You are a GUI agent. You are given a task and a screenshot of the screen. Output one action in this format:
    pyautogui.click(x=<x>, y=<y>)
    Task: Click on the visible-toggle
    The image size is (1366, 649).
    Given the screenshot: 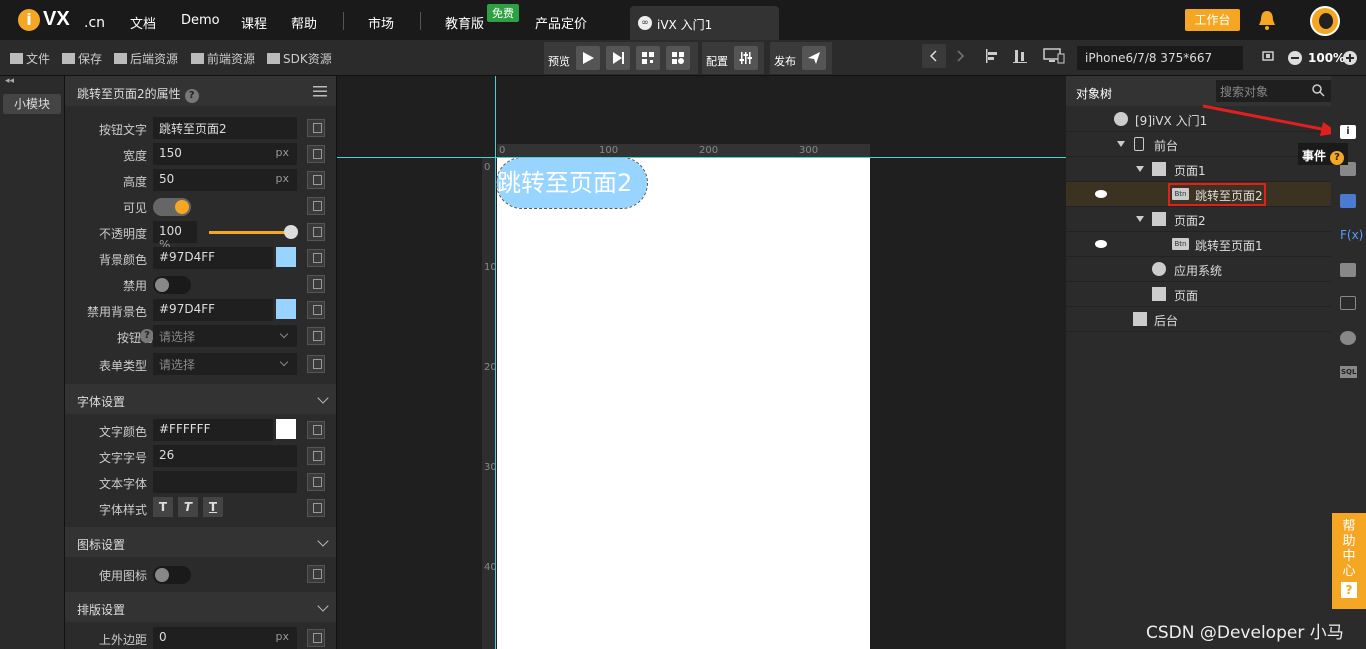 What is the action you would take?
    pyautogui.click(x=172, y=207)
    